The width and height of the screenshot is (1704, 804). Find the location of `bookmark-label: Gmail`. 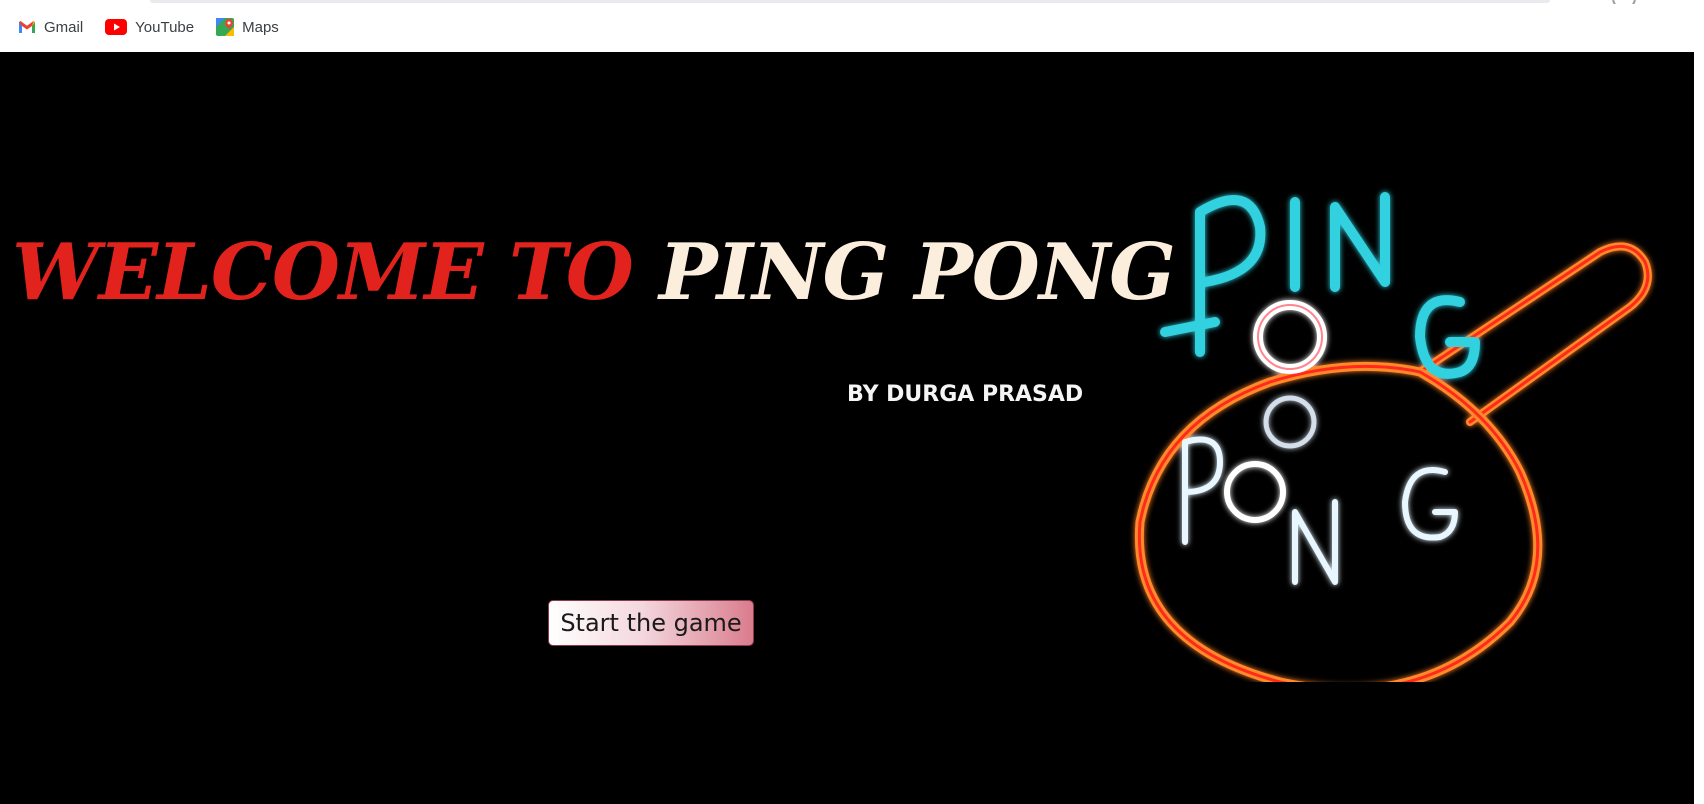

bookmark-label: Gmail is located at coordinates (64, 27).